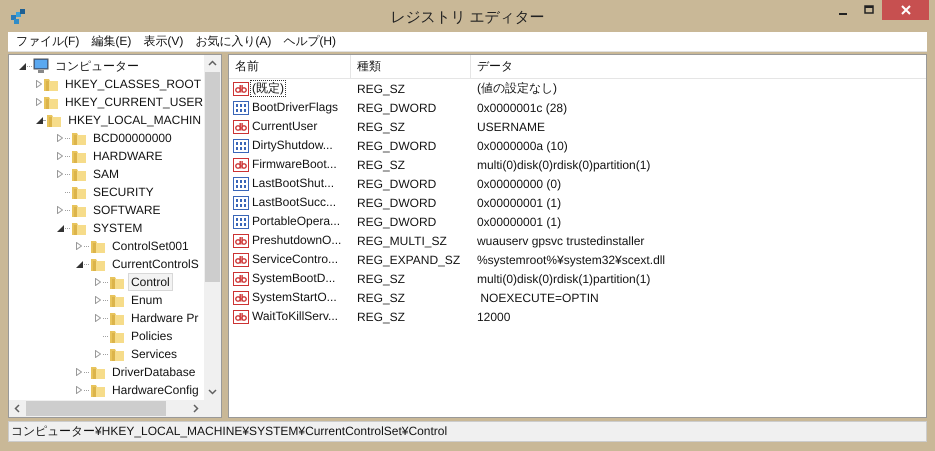 Image resolution: width=935 pixels, height=451 pixels. Describe the element at coordinates (163, 41) in the screenshot. I see `menu-item: 表示(V)` at that location.